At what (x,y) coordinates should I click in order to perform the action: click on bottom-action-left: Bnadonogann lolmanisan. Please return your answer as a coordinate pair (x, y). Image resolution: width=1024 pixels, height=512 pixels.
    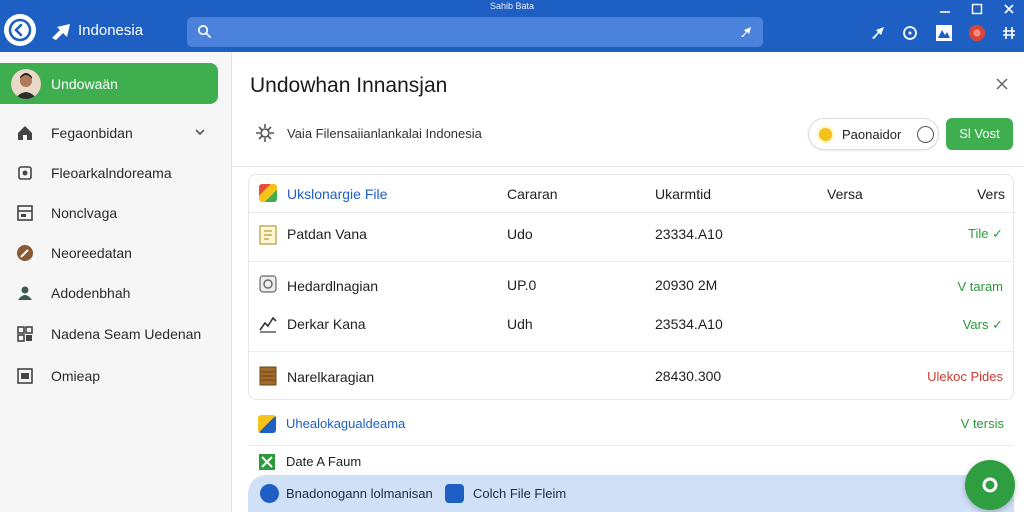
    Looking at the image, I should click on (359, 493).